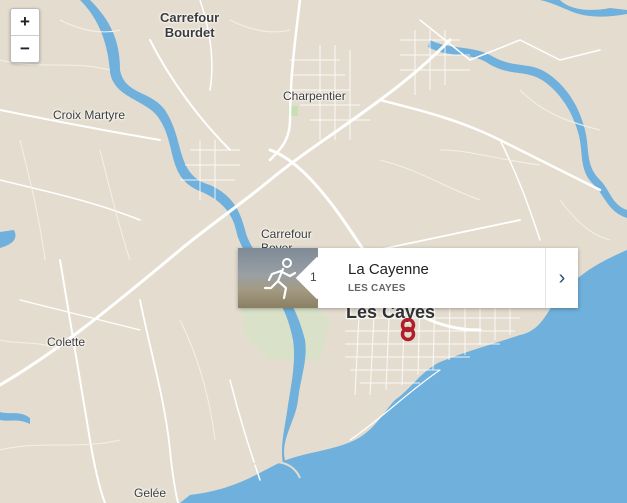 The height and width of the screenshot is (503, 627). I want to click on zoom-control: + −, so click(25, 35).